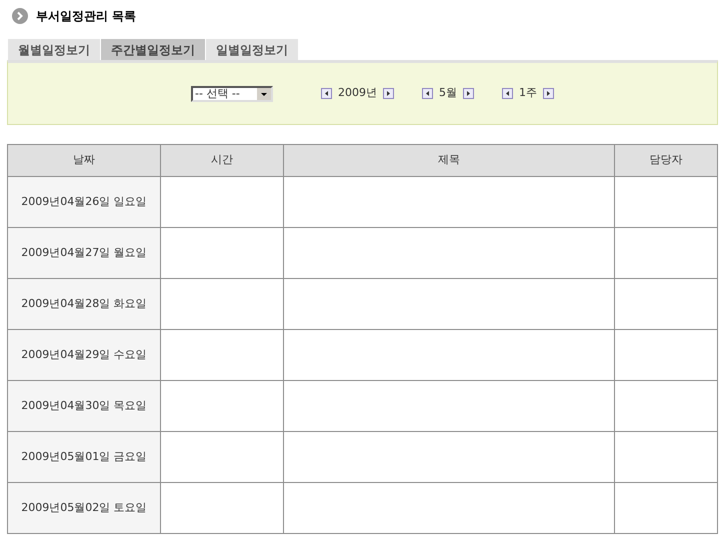  I want to click on chevron-icon, so click(20, 16).